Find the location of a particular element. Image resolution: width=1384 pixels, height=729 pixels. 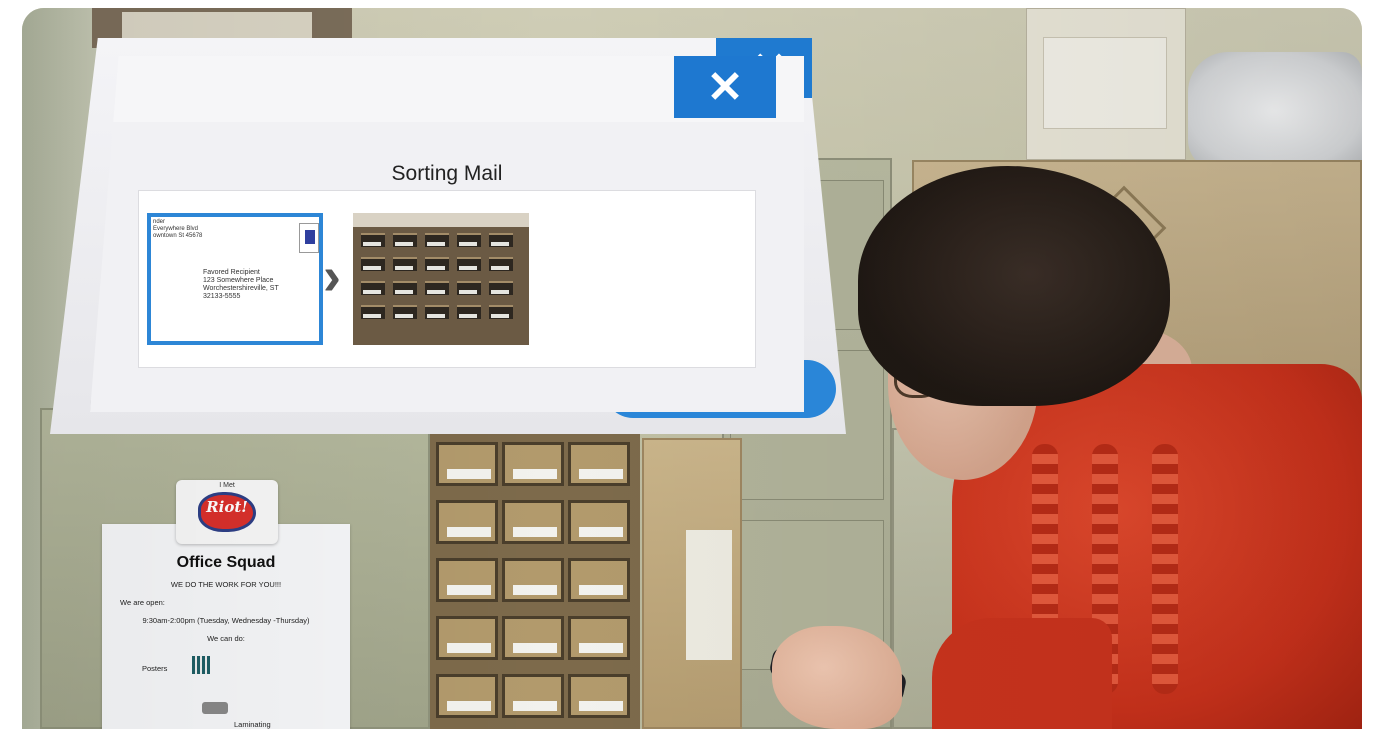

plastic-bag is located at coordinates (1275, 111).